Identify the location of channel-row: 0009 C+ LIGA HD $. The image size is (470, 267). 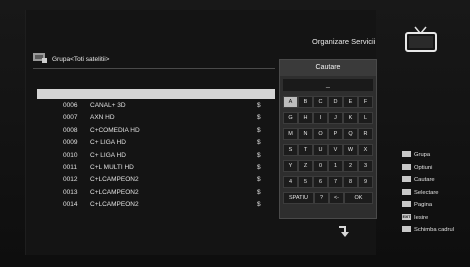
(156, 143).